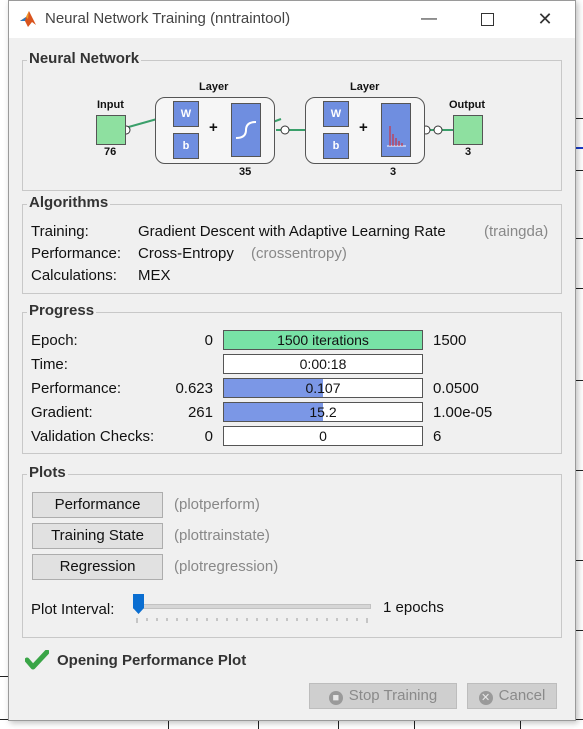 The width and height of the screenshot is (583, 729). Describe the element at coordinates (463, 412) in the screenshot. I see `progress-end-gradient: 1.00e-05` at that location.